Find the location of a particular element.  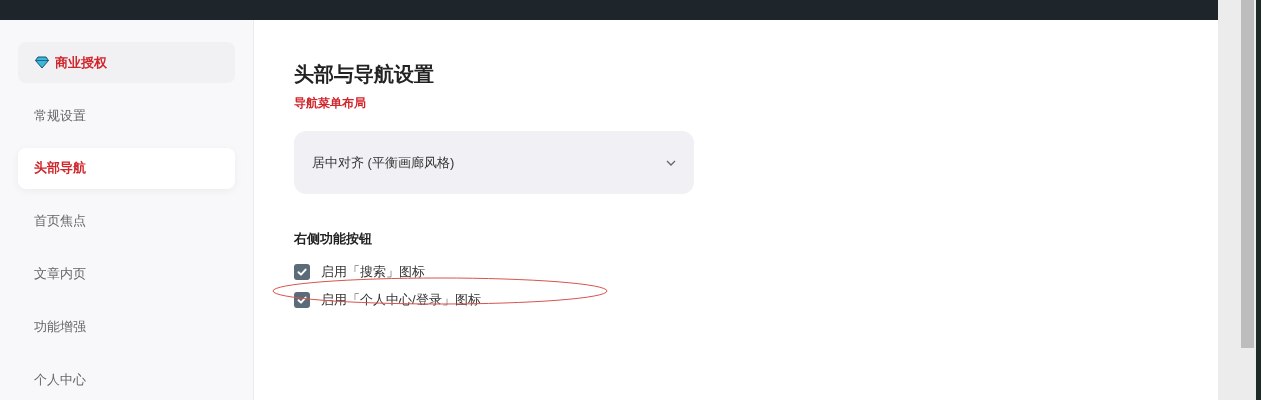

checkbox-label: 启用「搜索」图标 is located at coordinates (373, 271).